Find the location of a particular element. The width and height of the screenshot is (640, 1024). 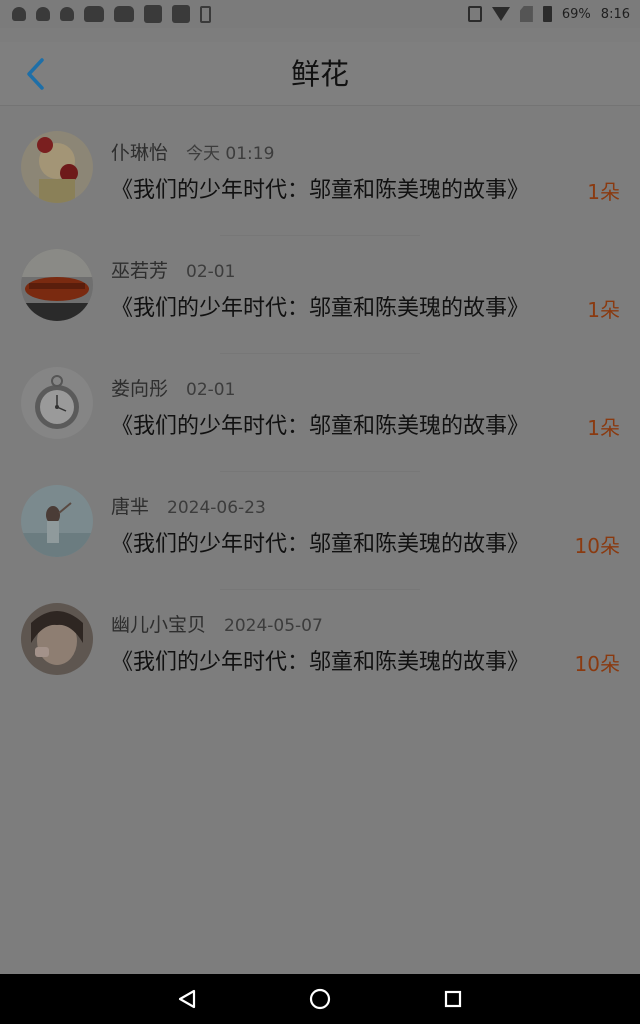

triangle-back-icon is located at coordinates (186, 999).